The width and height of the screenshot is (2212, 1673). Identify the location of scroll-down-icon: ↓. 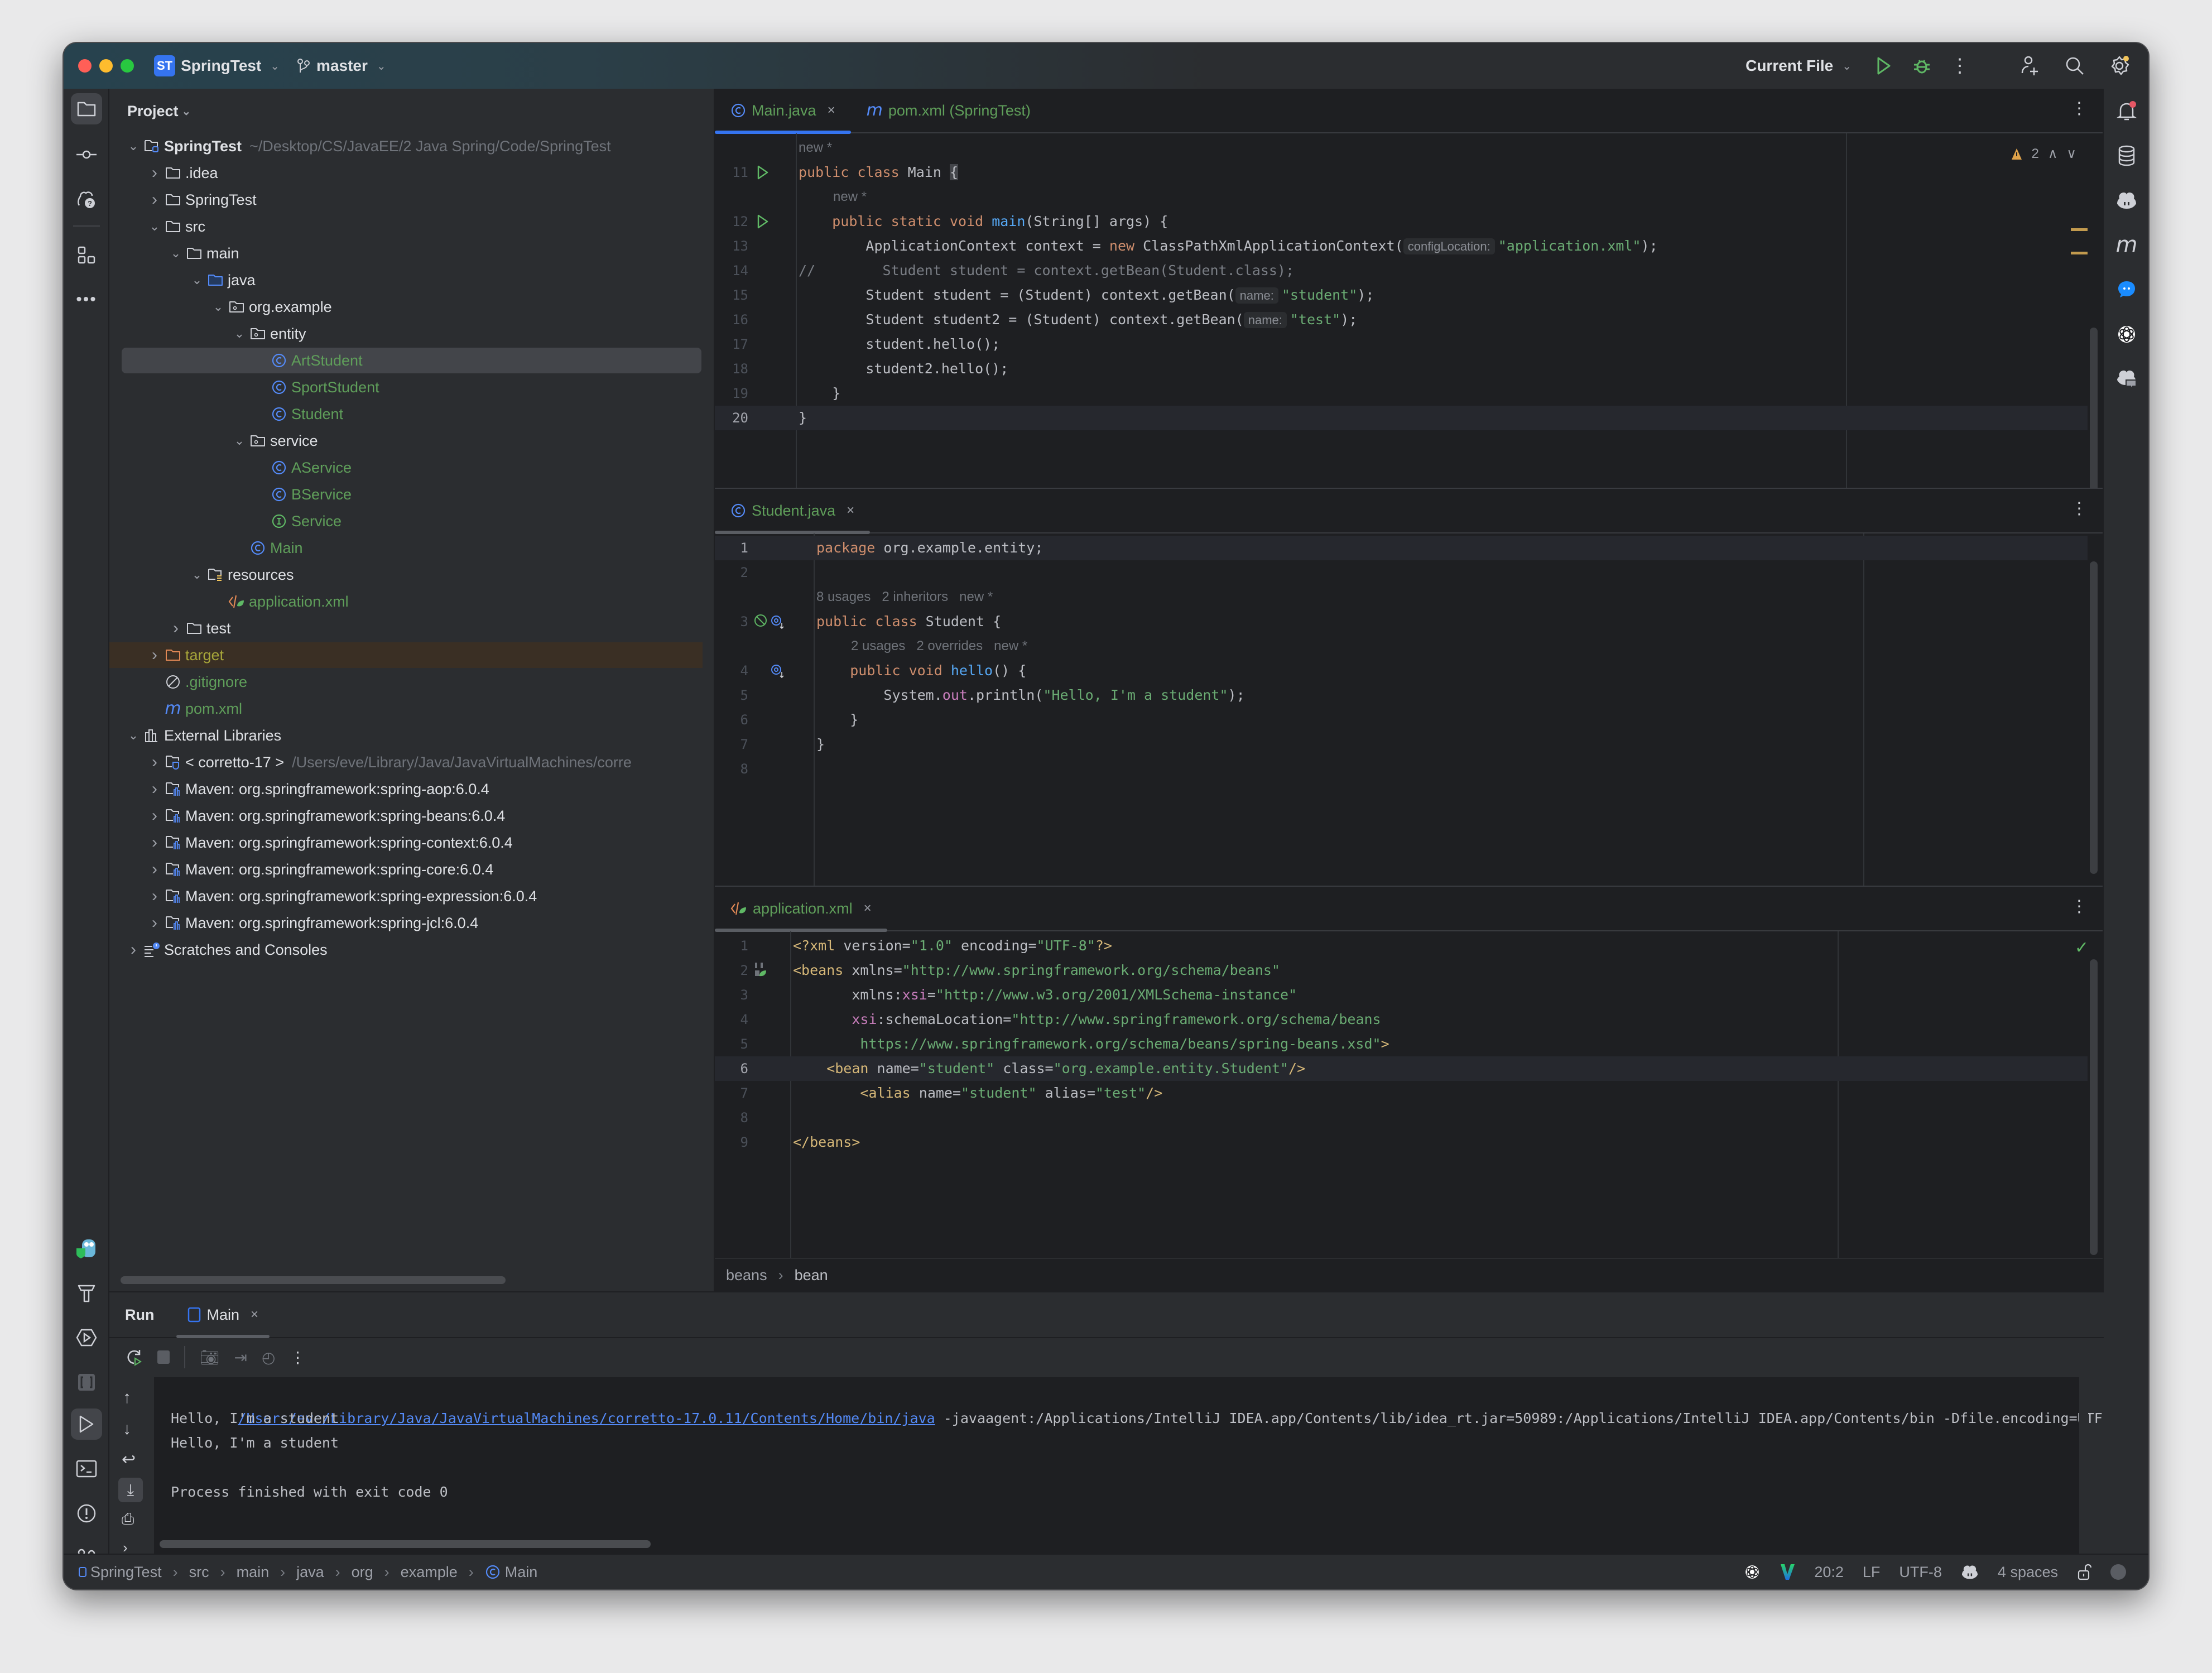
(127, 1429).